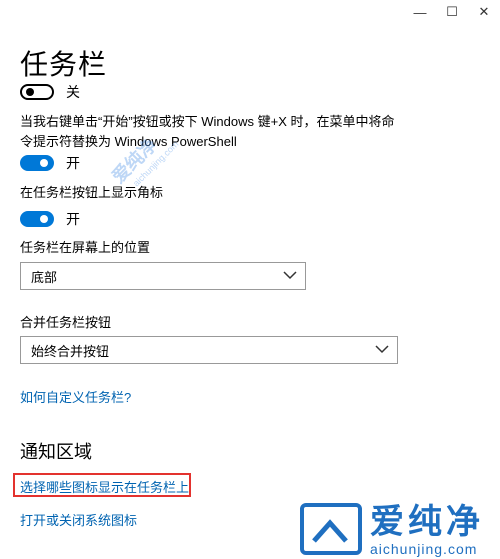 This screenshot has width=500, height=559. Describe the element at coordinates (75, 396) in the screenshot. I see `customize-taskbar-link: 如何自定义任务栏?` at that location.